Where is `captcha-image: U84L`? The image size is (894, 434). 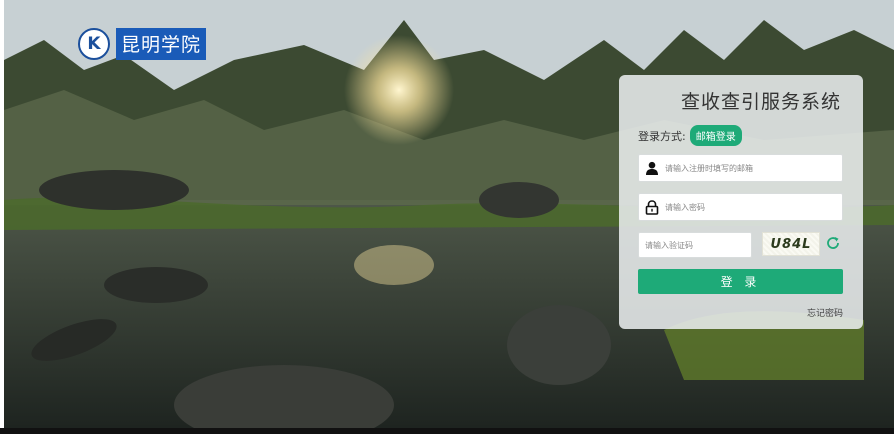 captcha-image: U84L is located at coordinates (791, 244).